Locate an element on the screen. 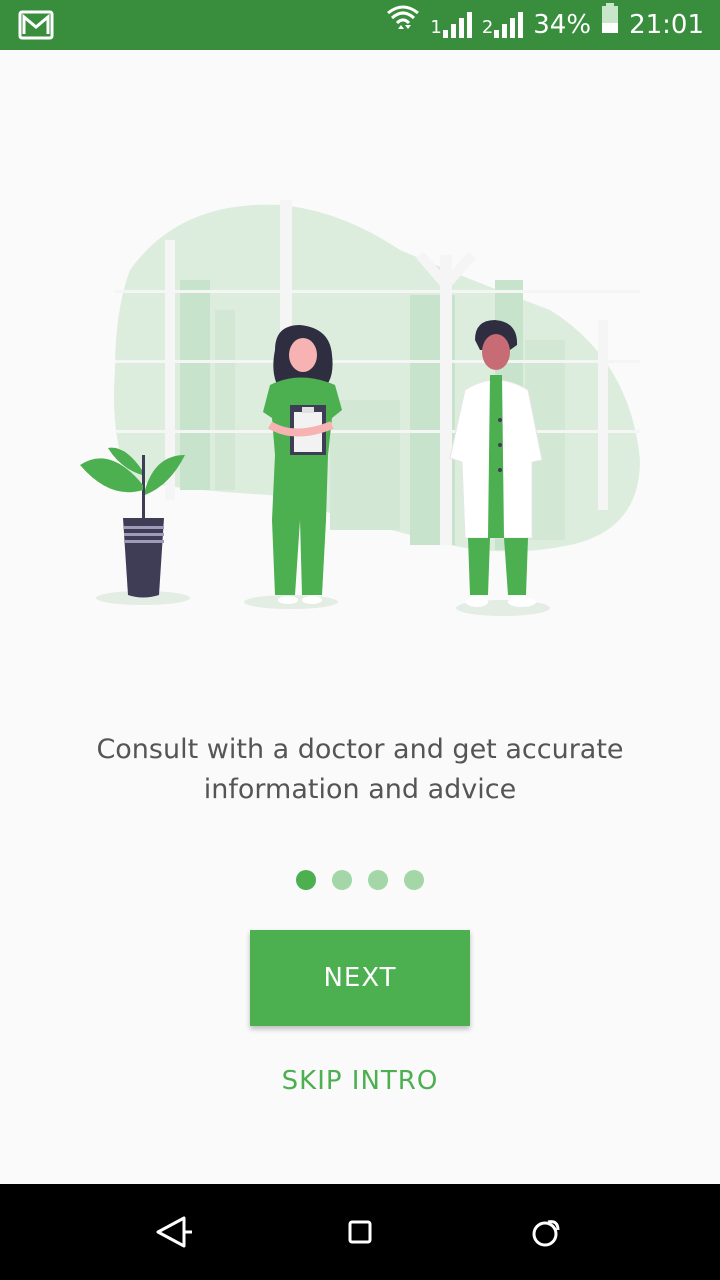 This screenshot has width=720, height=1280. back-triangle-icon is located at coordinates (174, 1232).